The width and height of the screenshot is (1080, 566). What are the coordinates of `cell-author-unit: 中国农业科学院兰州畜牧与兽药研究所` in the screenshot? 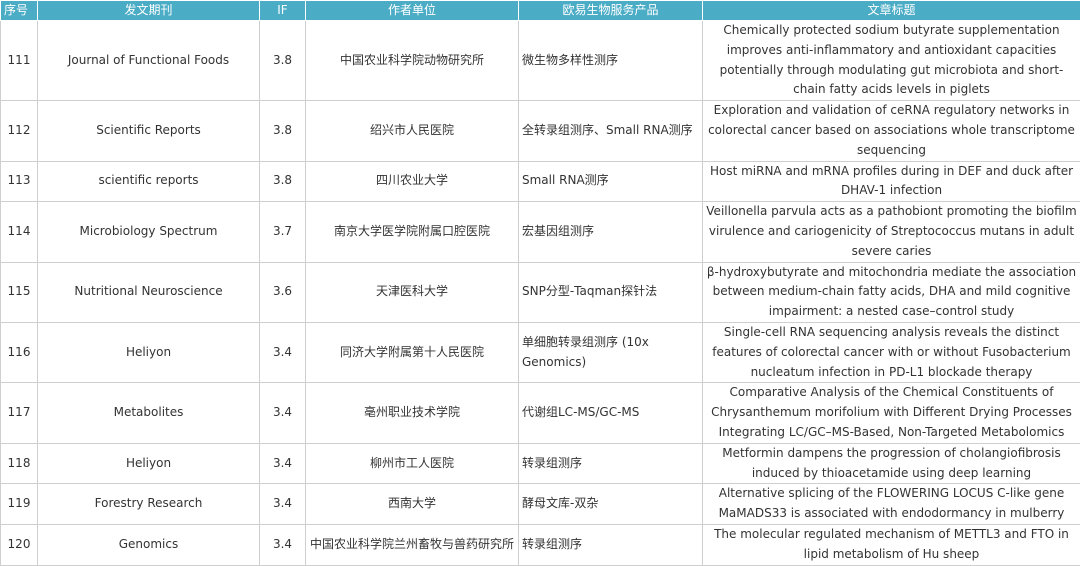 It's located at (412, 544).